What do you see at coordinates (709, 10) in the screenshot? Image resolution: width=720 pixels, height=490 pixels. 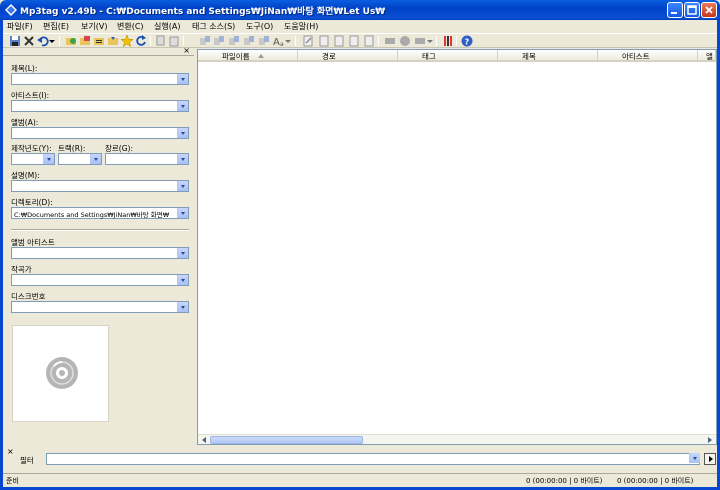 I see `close-button` at bounding box center [709, 10].